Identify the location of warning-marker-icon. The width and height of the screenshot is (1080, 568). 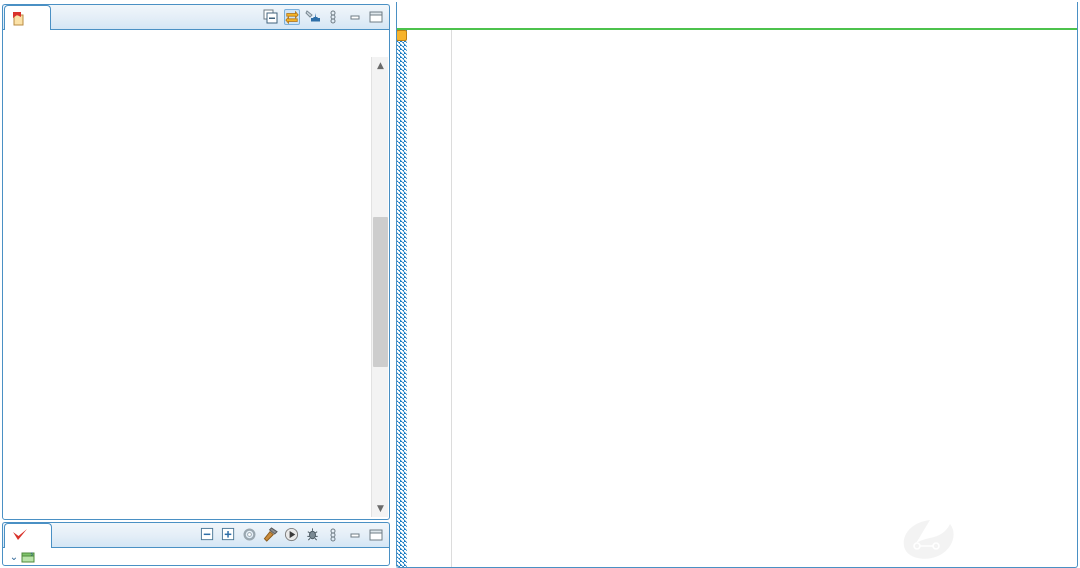
(401, 35).